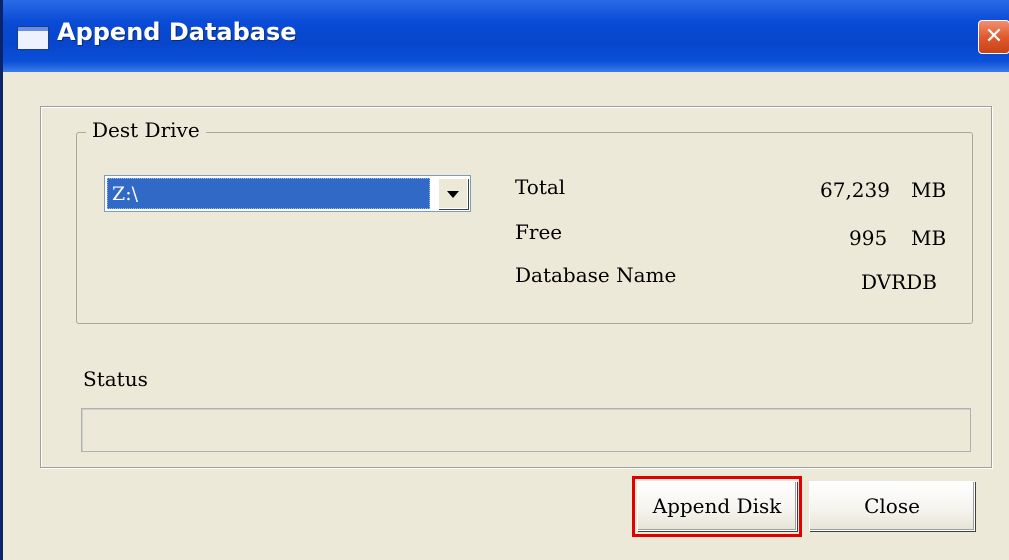  I want to click on total-unit: MB, so click(929, 190).